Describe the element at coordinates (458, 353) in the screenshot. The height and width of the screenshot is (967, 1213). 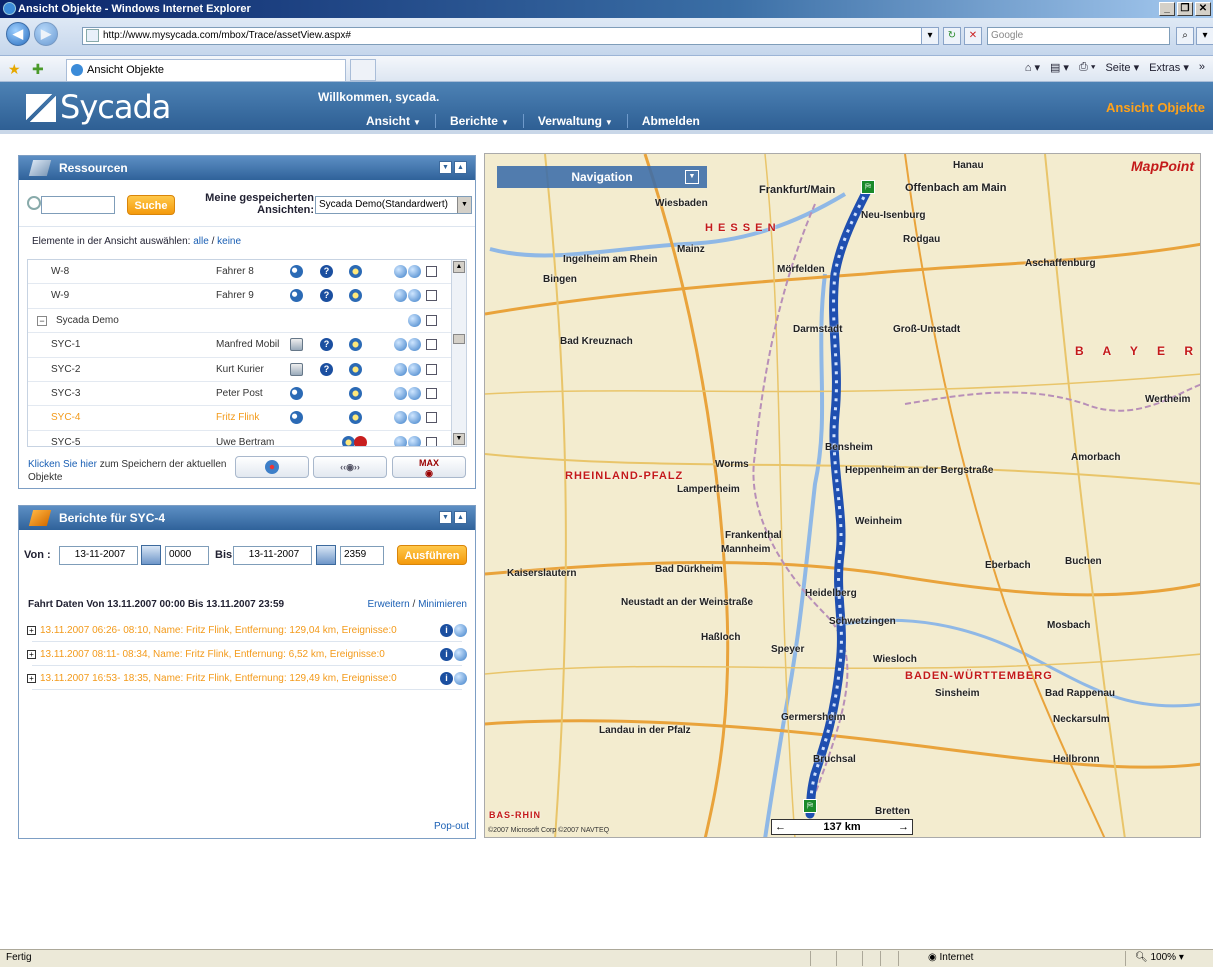
I see `list-scrollbar: ▲ ▼` at that location.